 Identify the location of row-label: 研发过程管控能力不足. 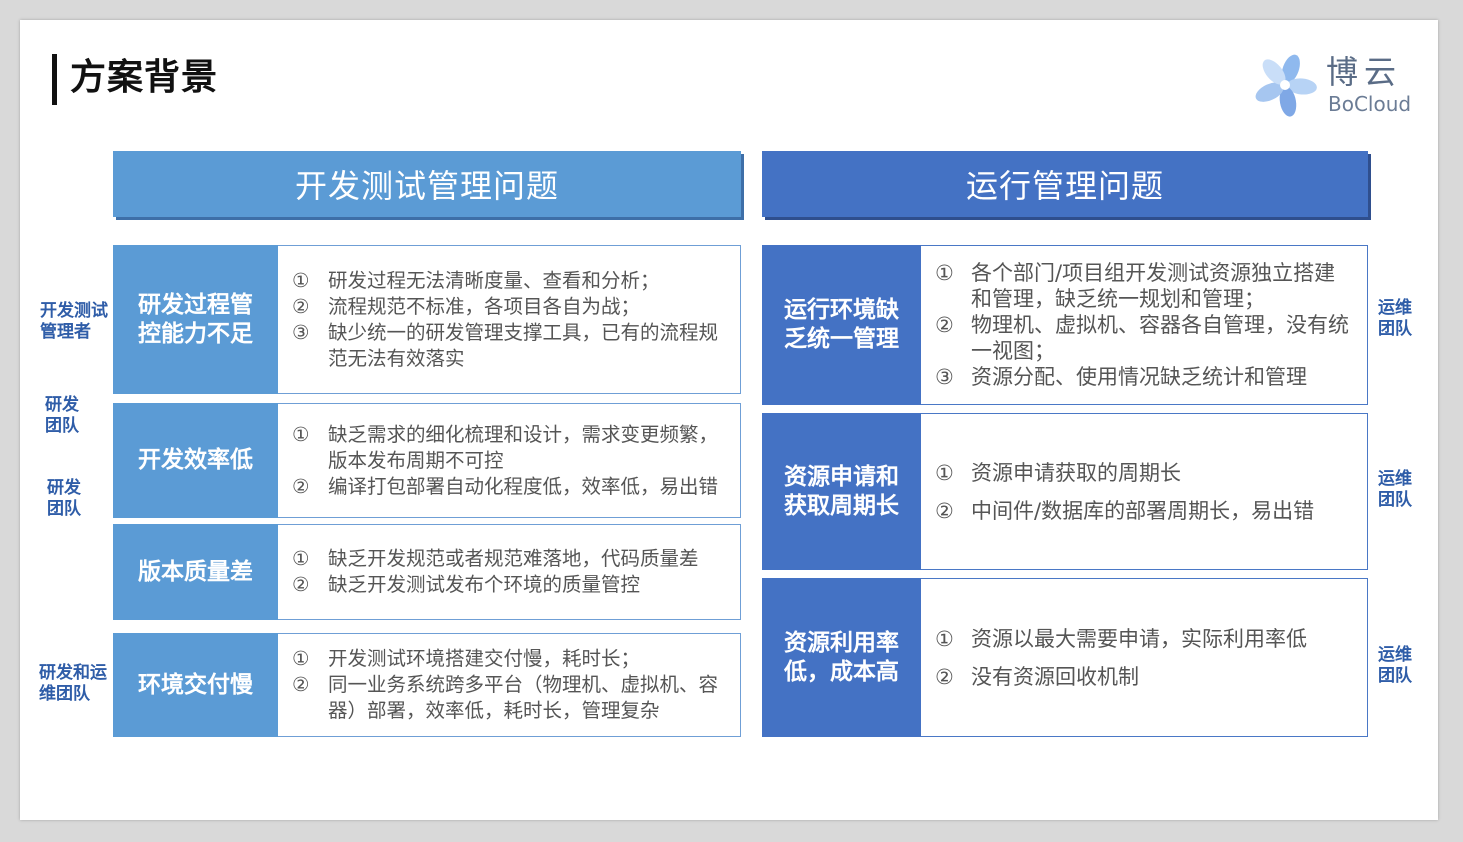
(195, 319).